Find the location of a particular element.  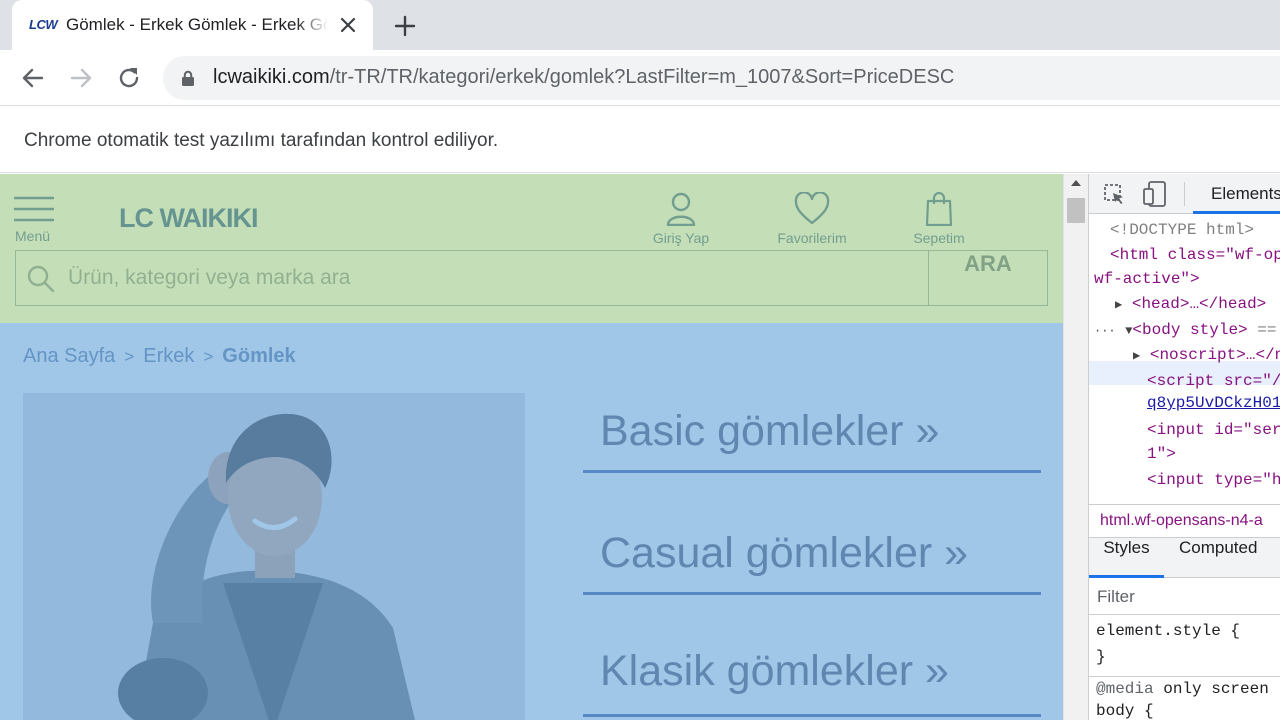

lock-icon is located at coordinates (188, 78).